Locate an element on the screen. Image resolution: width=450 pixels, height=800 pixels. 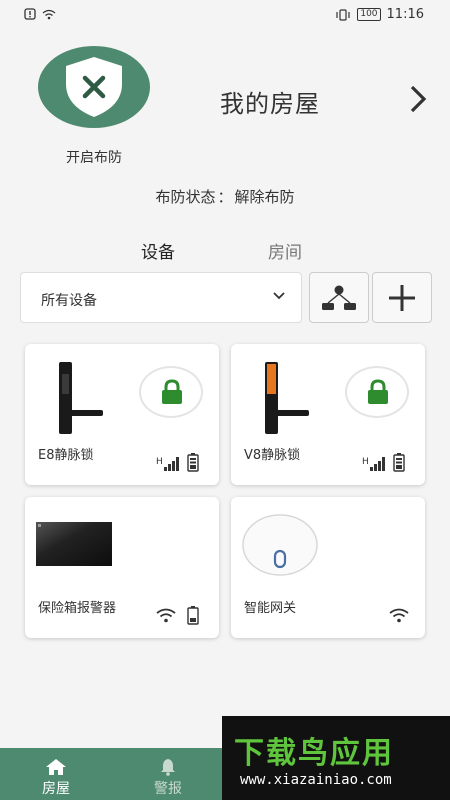
arm-status-colon: ： is located at coordinates (225, 197).